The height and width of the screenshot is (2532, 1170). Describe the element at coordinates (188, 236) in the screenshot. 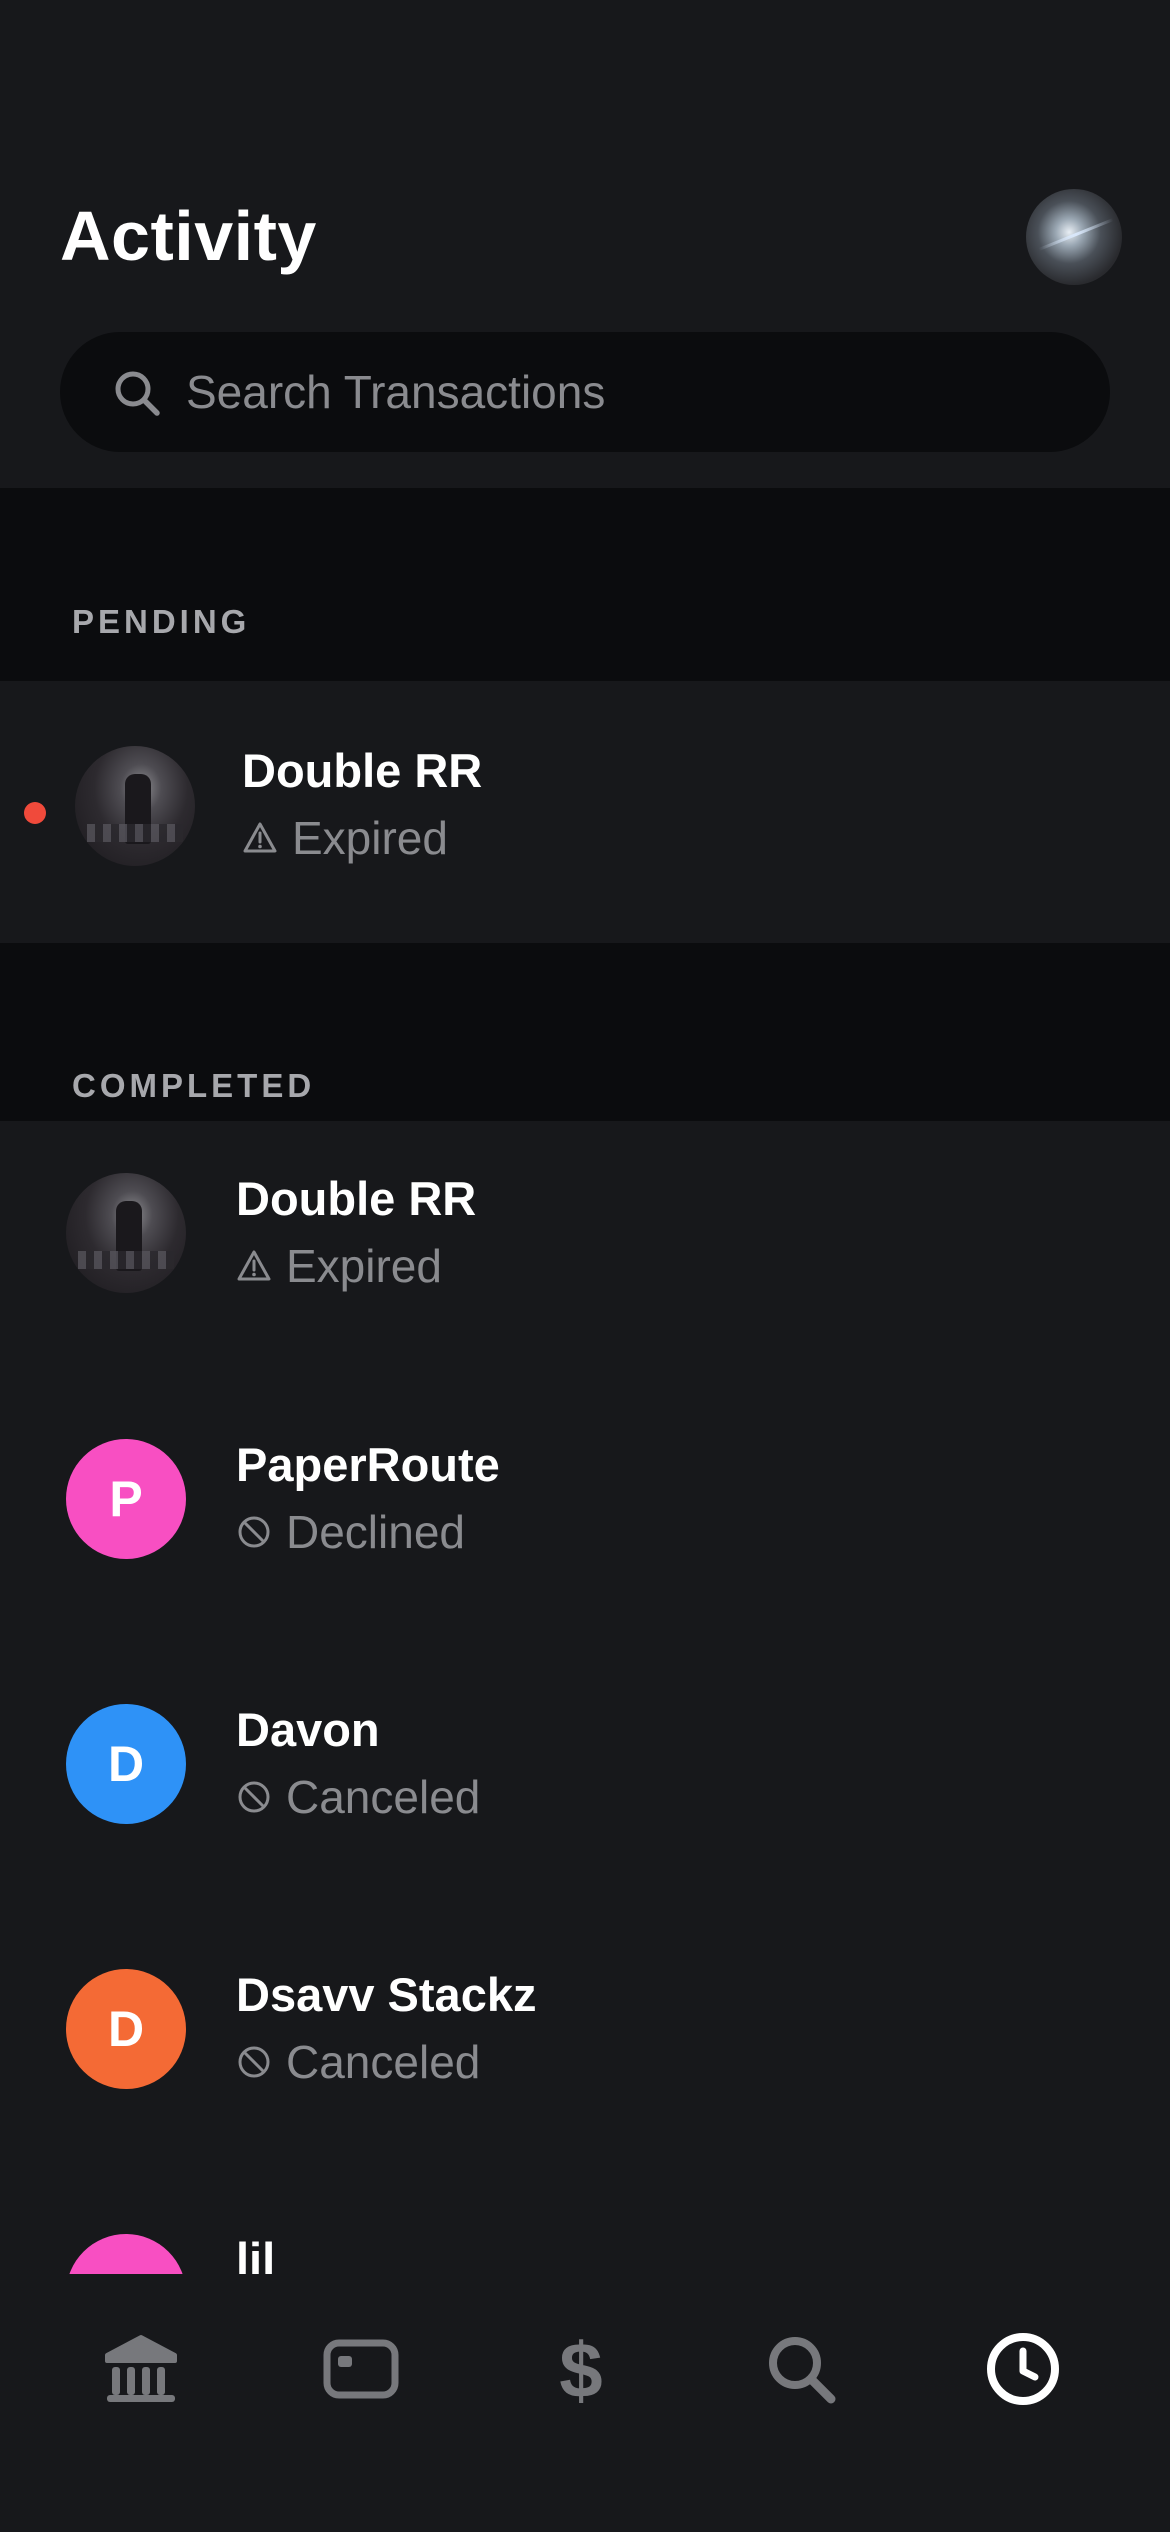

I see `page-title: Activity` at that location.